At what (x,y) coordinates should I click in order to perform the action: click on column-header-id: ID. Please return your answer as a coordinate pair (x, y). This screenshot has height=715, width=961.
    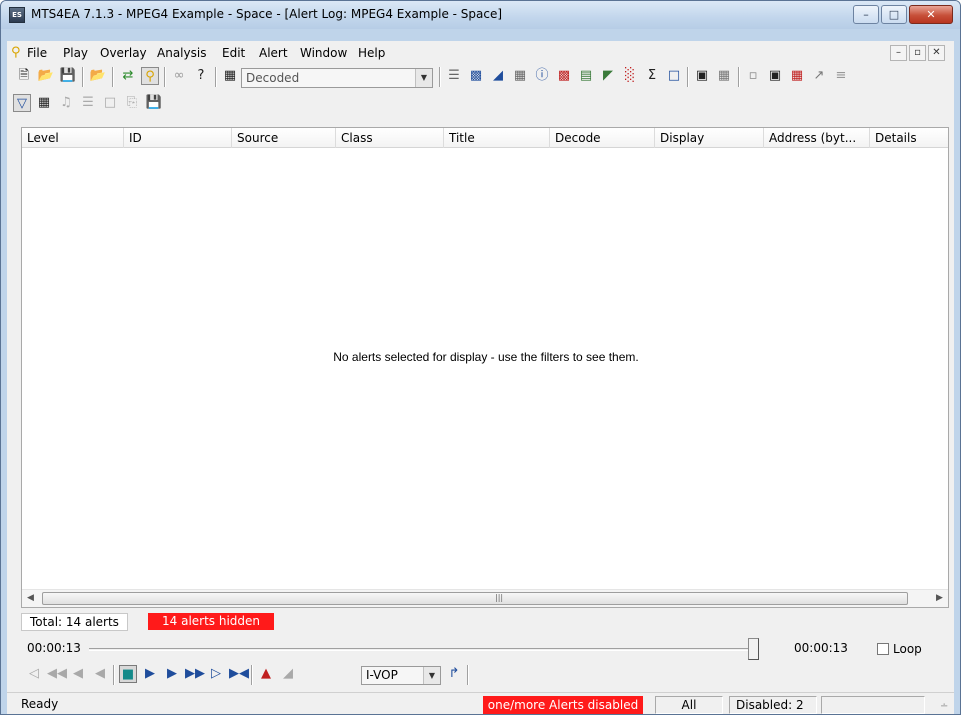
    Looking at the image, I should click on (178, 138).